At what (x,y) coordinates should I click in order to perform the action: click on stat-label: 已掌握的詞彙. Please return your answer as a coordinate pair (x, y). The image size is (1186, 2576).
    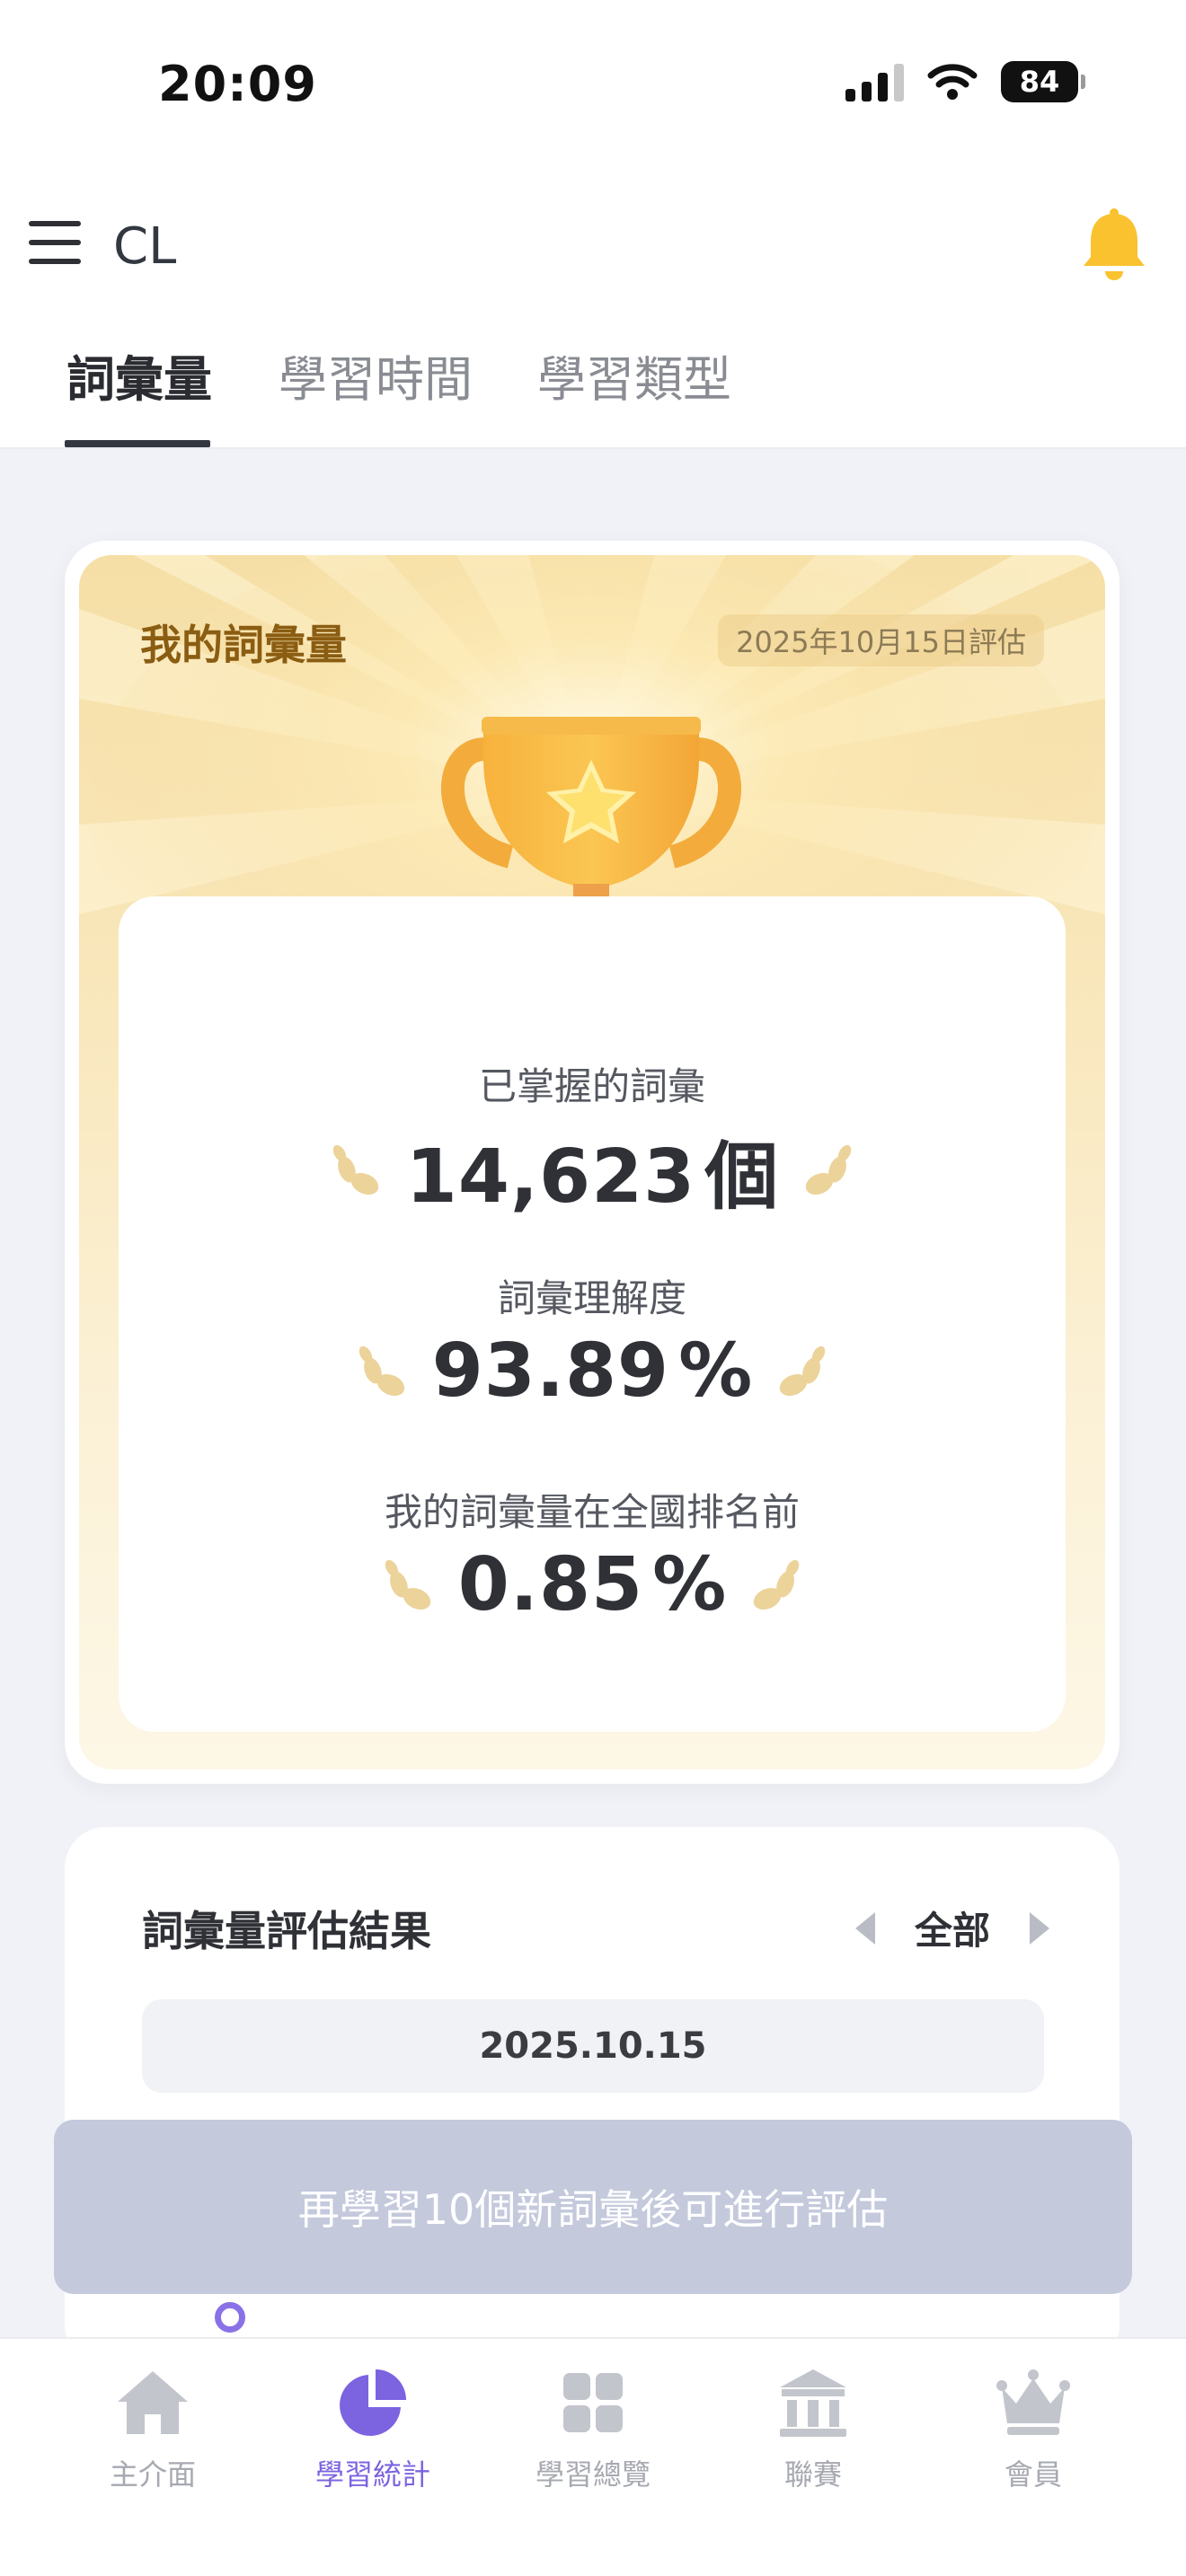
    Looking at the image, I should click on (591, 1086).